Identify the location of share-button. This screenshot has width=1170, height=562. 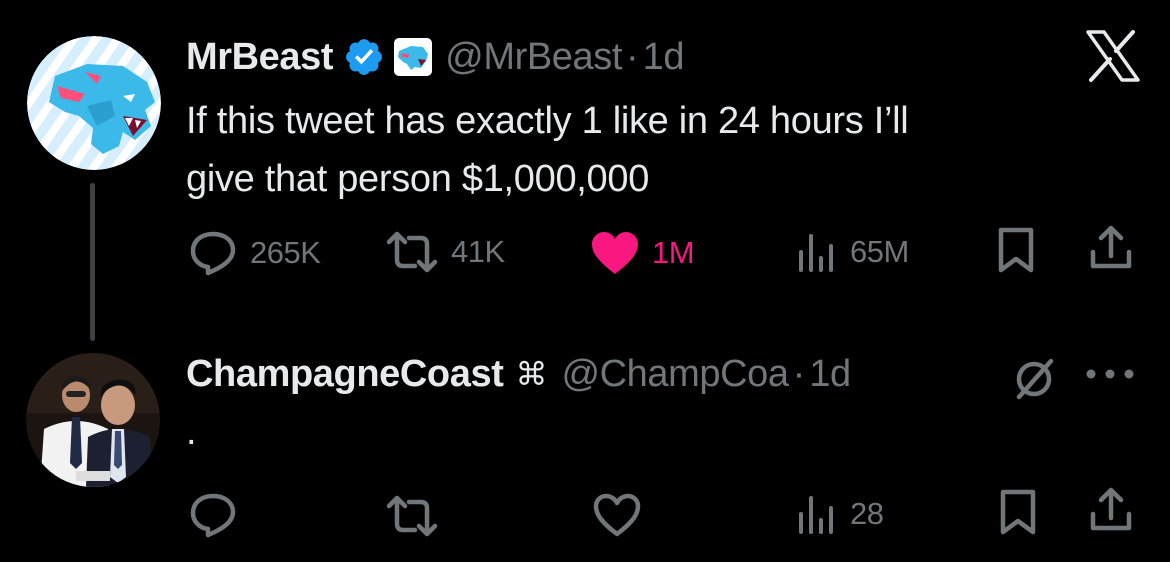
(1111, 250).